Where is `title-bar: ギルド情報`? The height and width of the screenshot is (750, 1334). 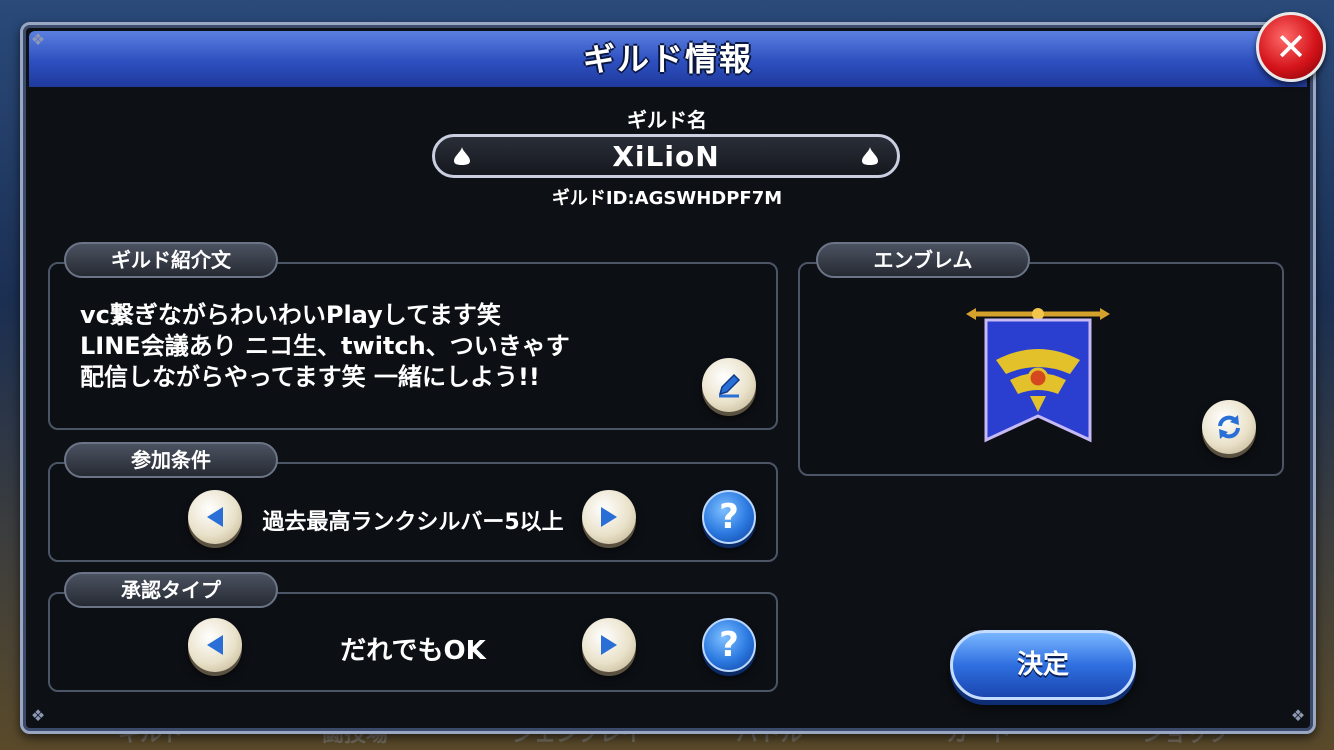
title-bar: ギルド情報 is located at coordinates (668, 59).